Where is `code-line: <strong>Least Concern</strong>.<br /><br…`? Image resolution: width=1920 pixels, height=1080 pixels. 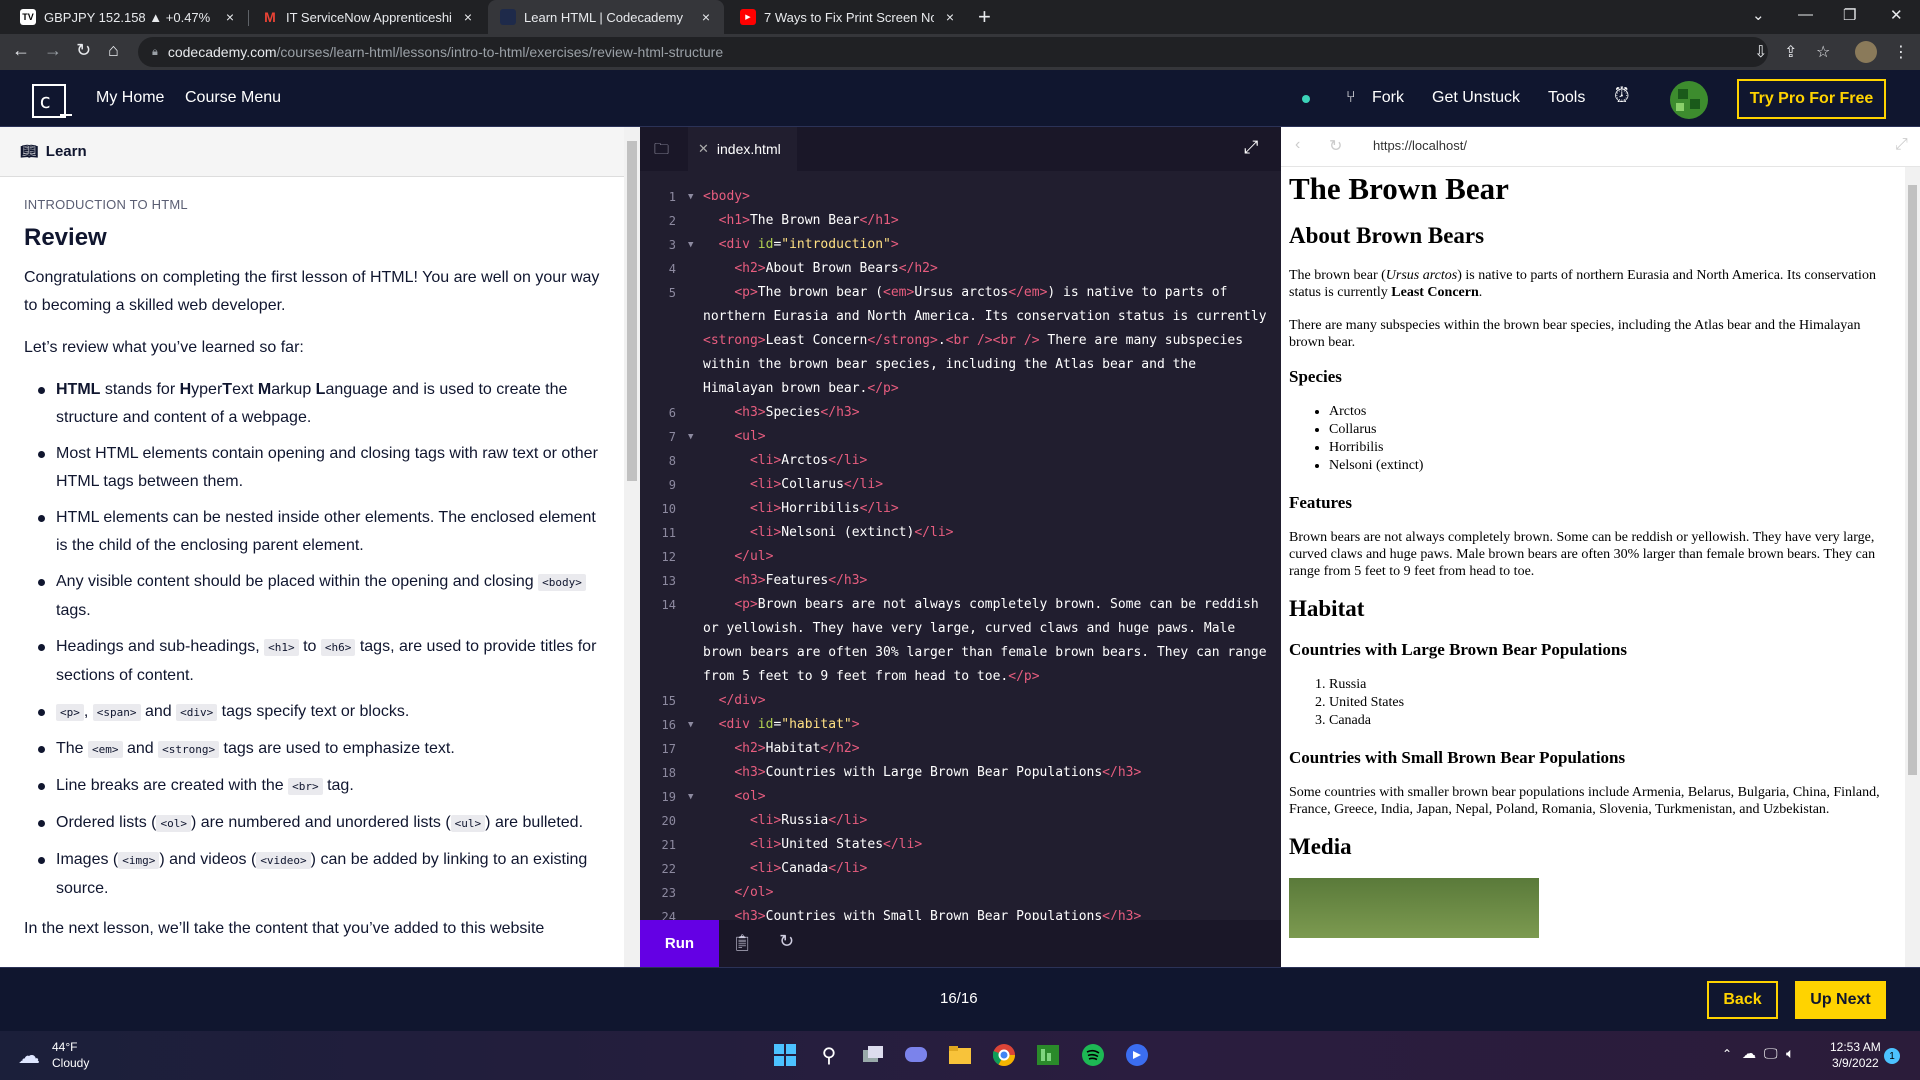 code-line: <strong>Least Concern</strong>.<br /><br… is located at coordinates (960, 341).